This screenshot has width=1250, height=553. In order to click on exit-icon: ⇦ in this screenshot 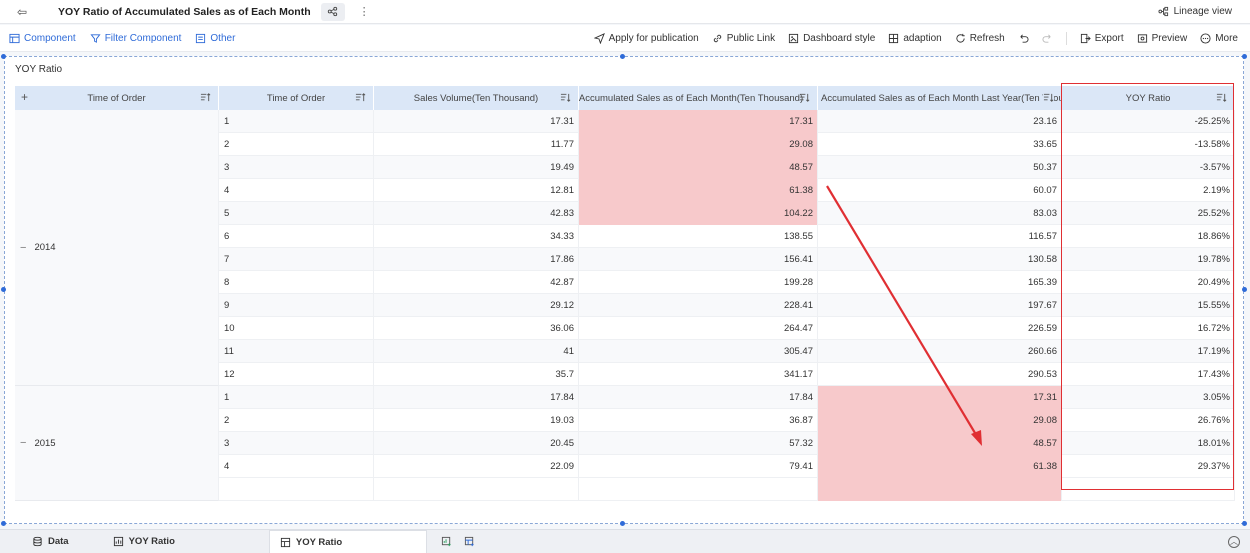, I will do `click(22, 12)`.